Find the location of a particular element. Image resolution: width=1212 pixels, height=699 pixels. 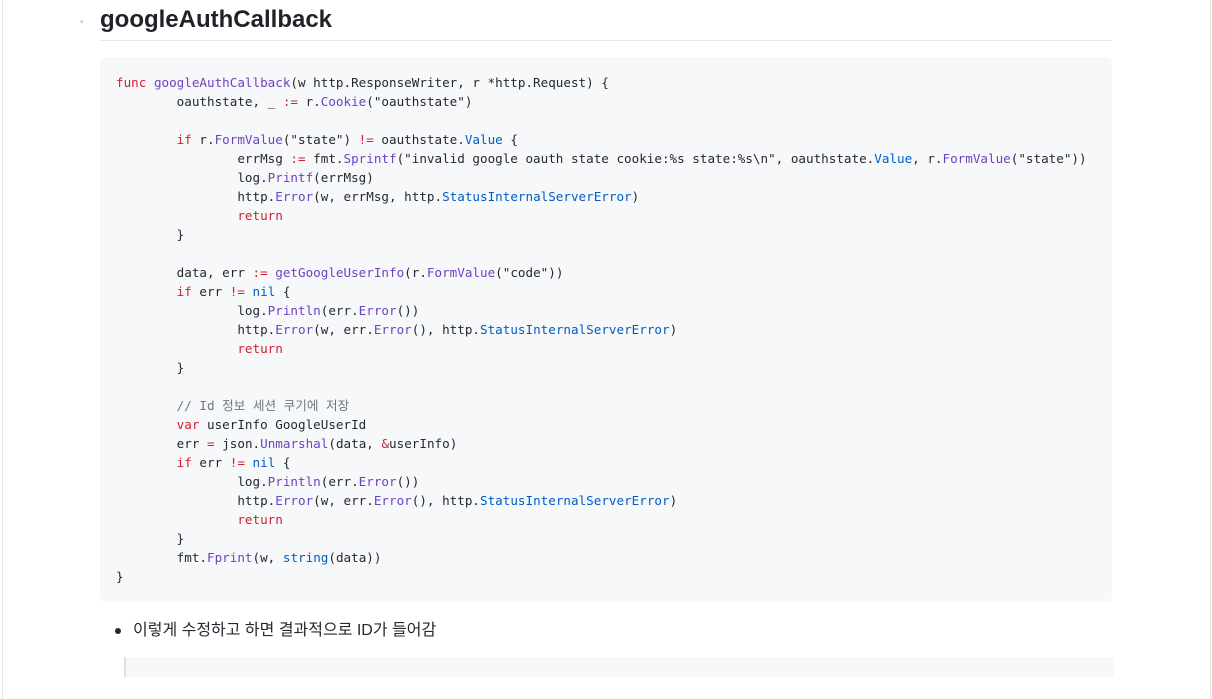

code-token: Value is located at coordinates (483, 139).